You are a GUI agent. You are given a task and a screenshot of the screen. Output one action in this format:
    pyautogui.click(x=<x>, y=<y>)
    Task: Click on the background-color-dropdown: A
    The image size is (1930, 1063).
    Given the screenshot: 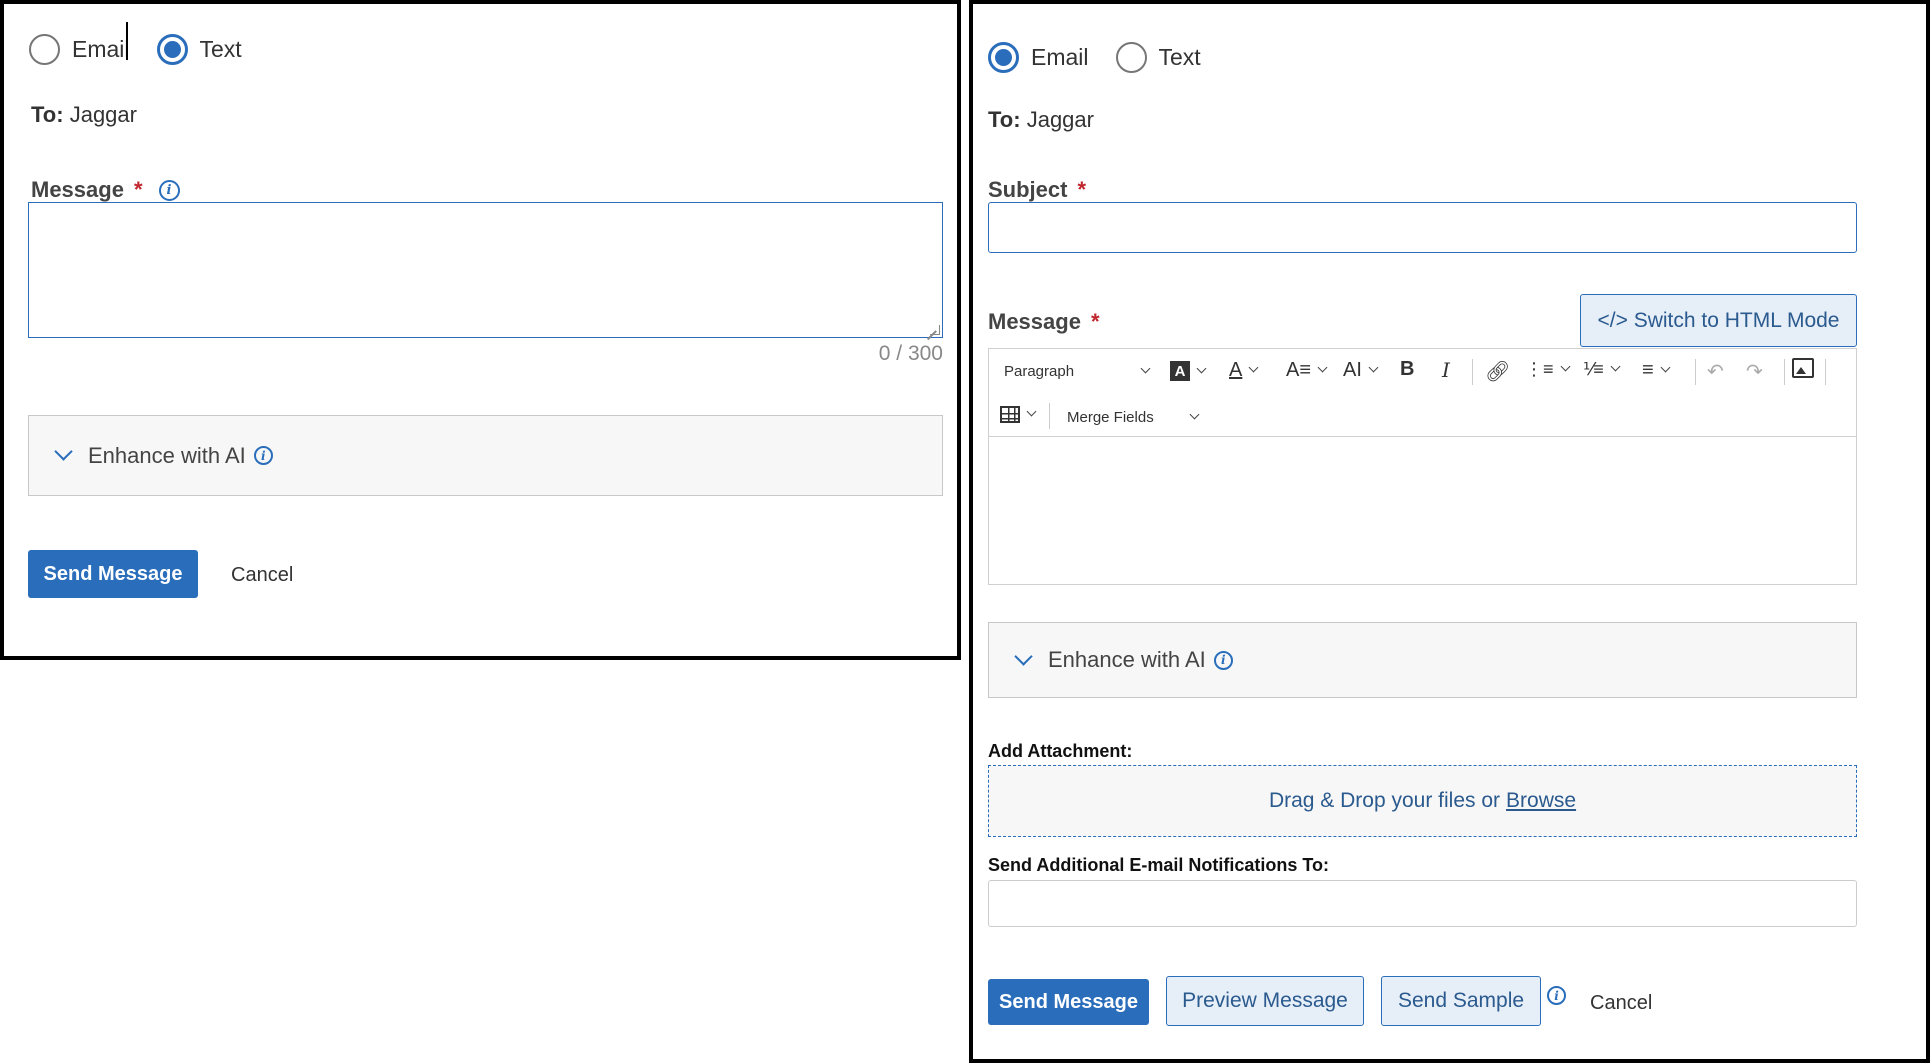 What is the action you would take?
    pyautogui.click(x=1188, y=371)
    